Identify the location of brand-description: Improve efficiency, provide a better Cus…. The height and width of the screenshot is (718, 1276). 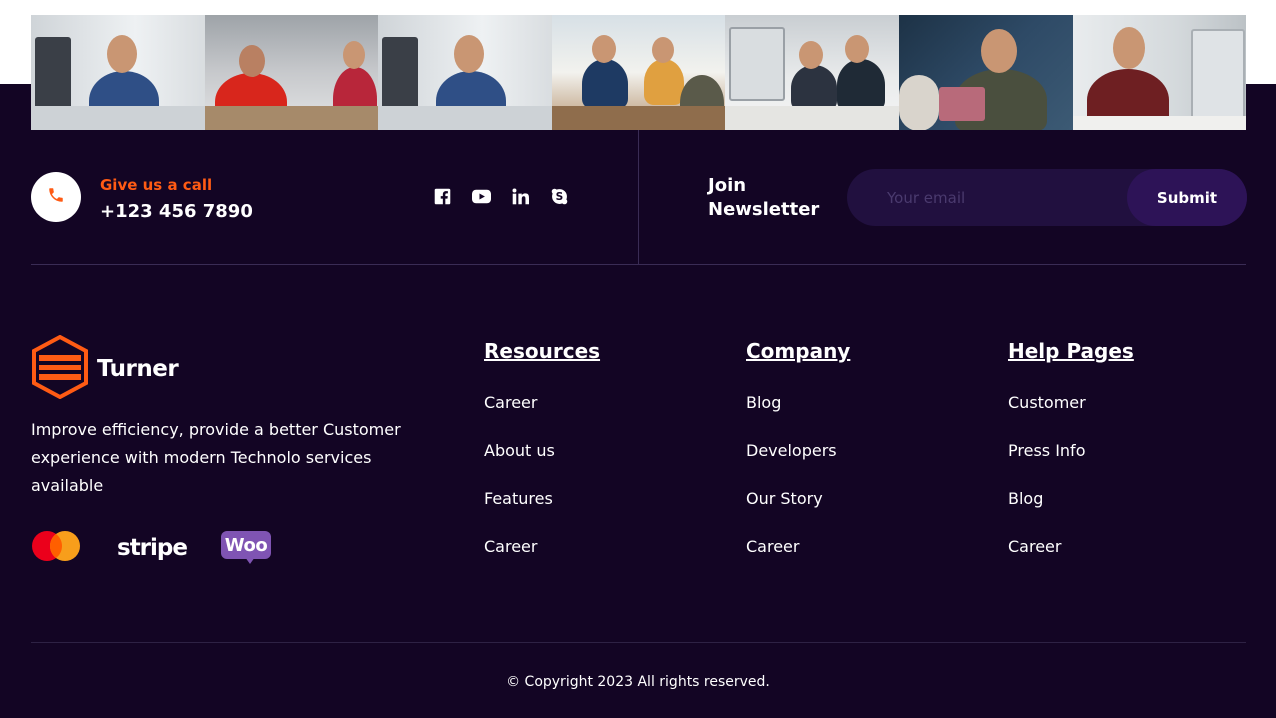
(216, 457).